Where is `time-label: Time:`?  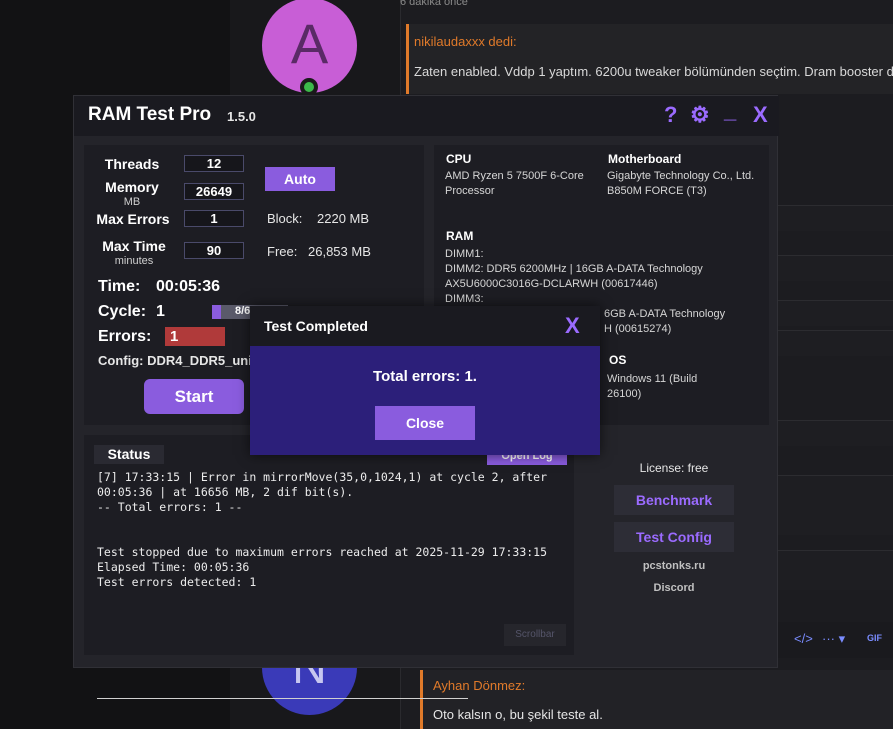
time-label: Time: is located at coordinates (119, 286).